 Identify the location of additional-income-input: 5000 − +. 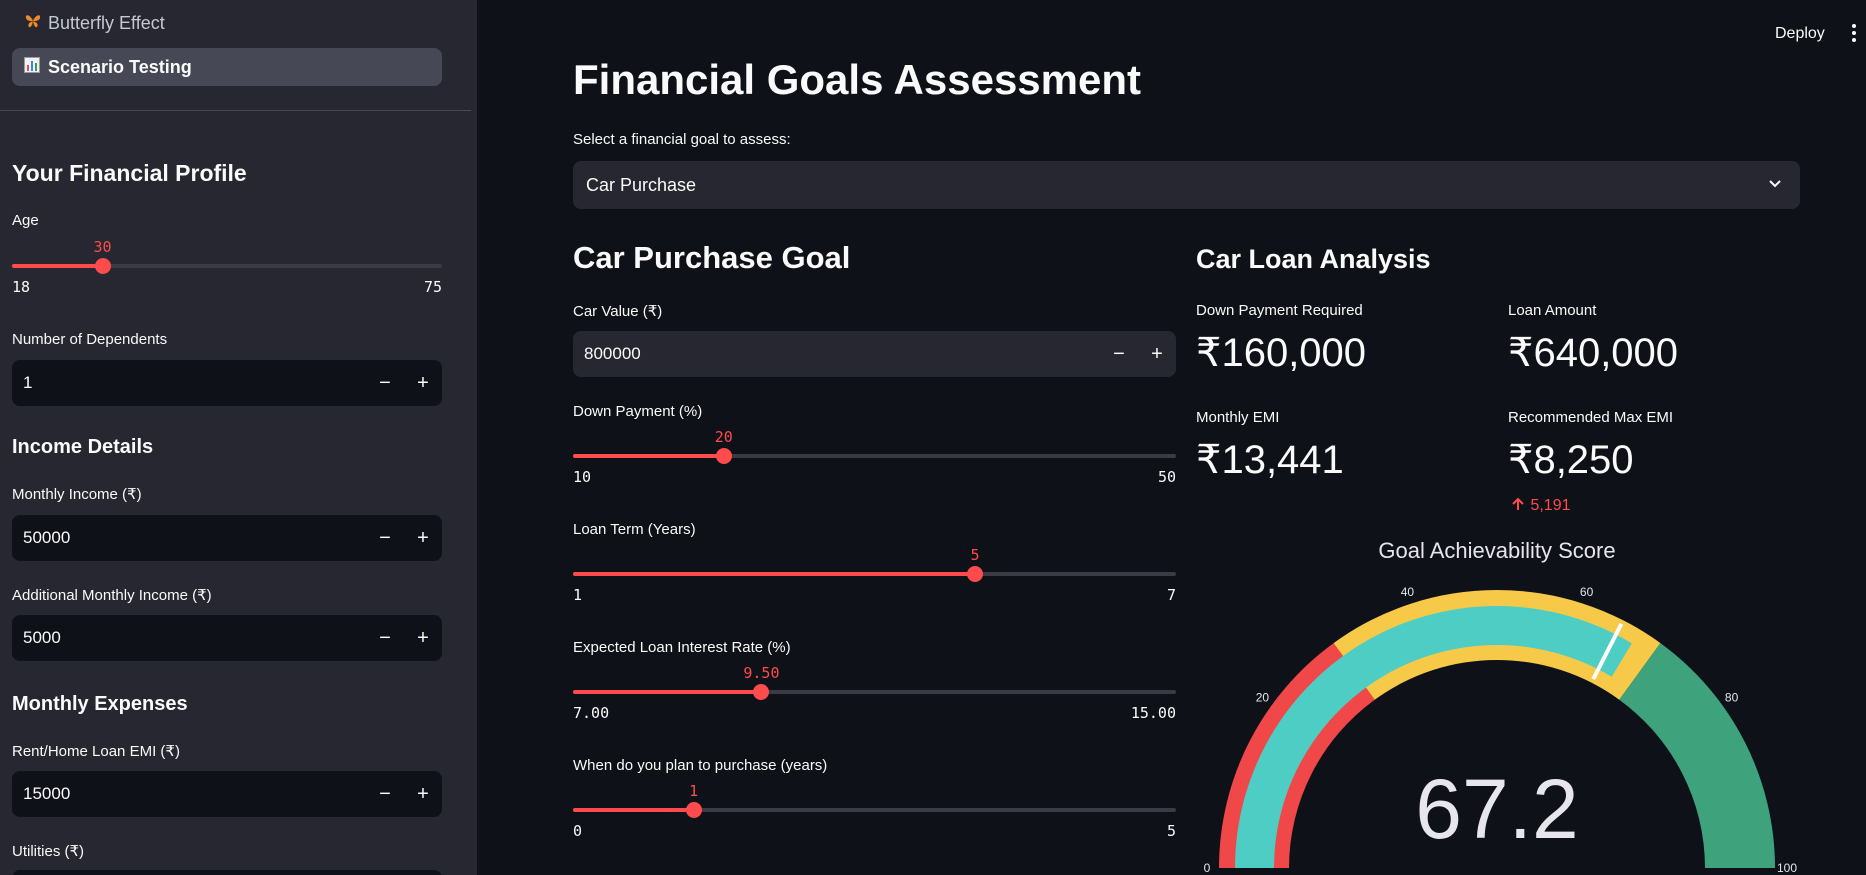
(227, 638).